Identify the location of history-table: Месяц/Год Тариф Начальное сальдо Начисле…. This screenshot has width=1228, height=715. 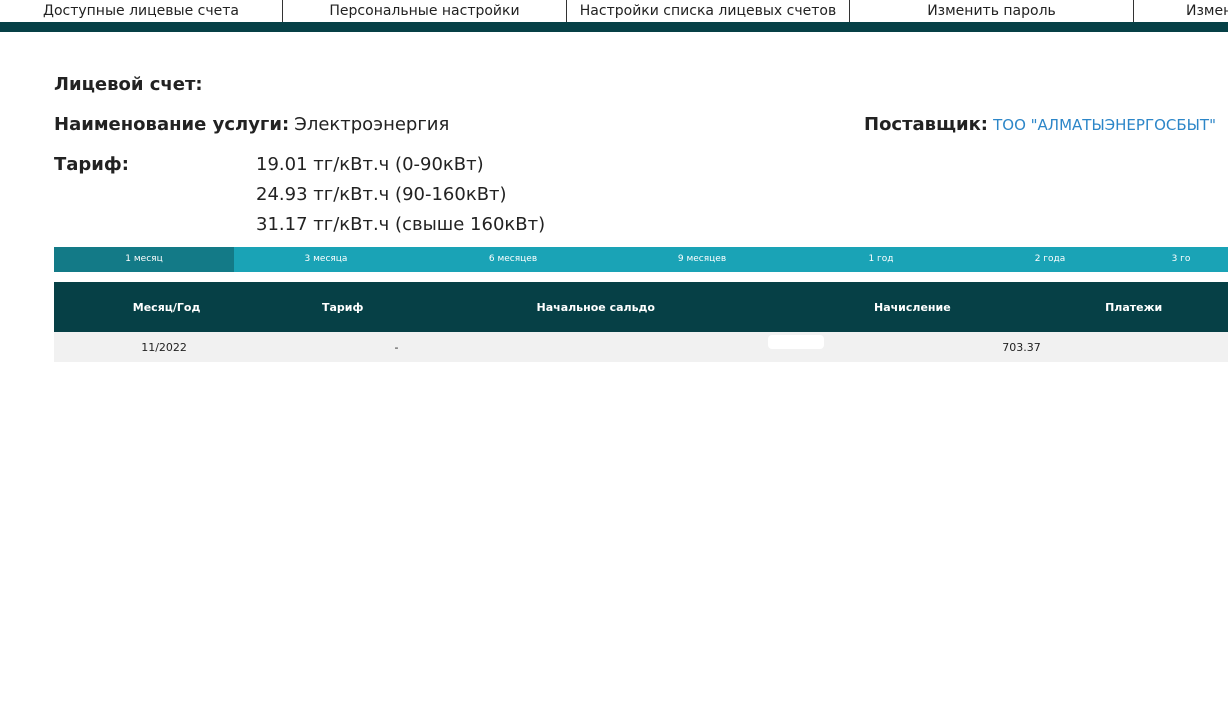
(641, 322).